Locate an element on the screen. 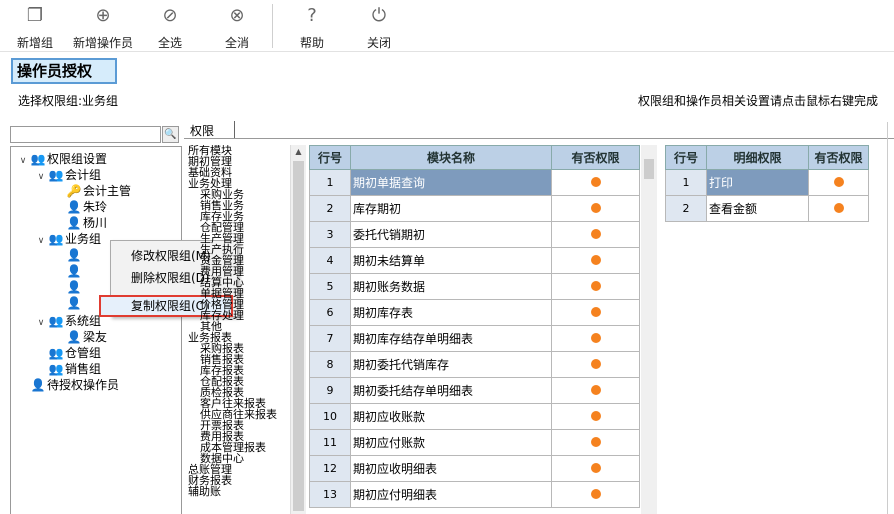 The image size is (894, 514). table-row: 8 期初委托代销库存 is located at coordinates (474, 364).